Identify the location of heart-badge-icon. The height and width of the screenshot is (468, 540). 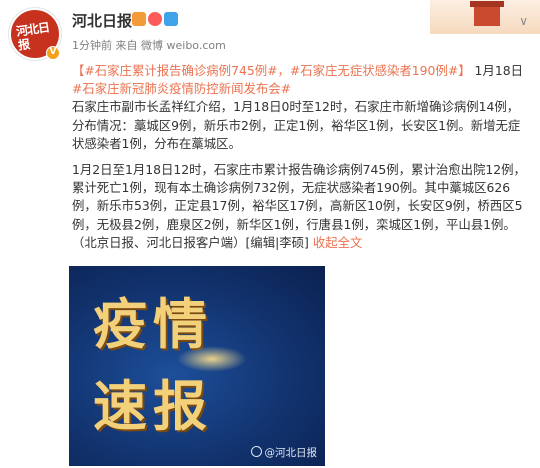
(155, 19).